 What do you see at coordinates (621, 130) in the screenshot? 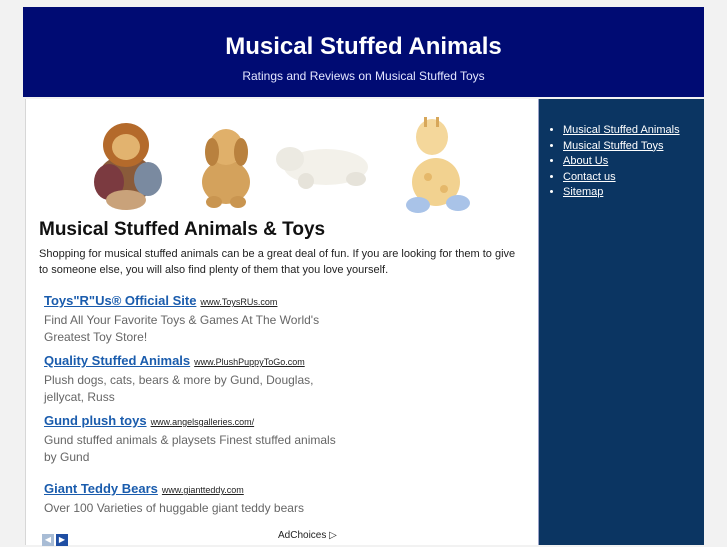
I see `sidebar-link-musical-stuffed-animals: Musical Stuffed Animals` at bounding box center [621, 130].